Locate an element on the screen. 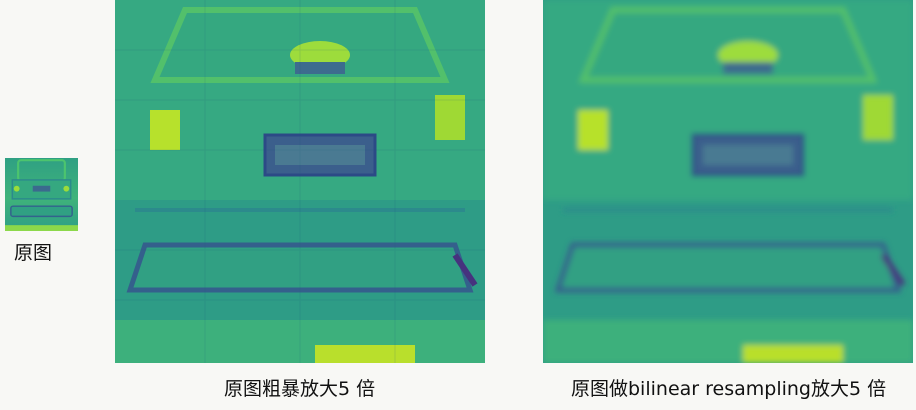 Image resolution: width=916 pixels, height=410 pixels. caption-nearest: 原图粗暴放大5 倍 is located at coordinates (300, 389).